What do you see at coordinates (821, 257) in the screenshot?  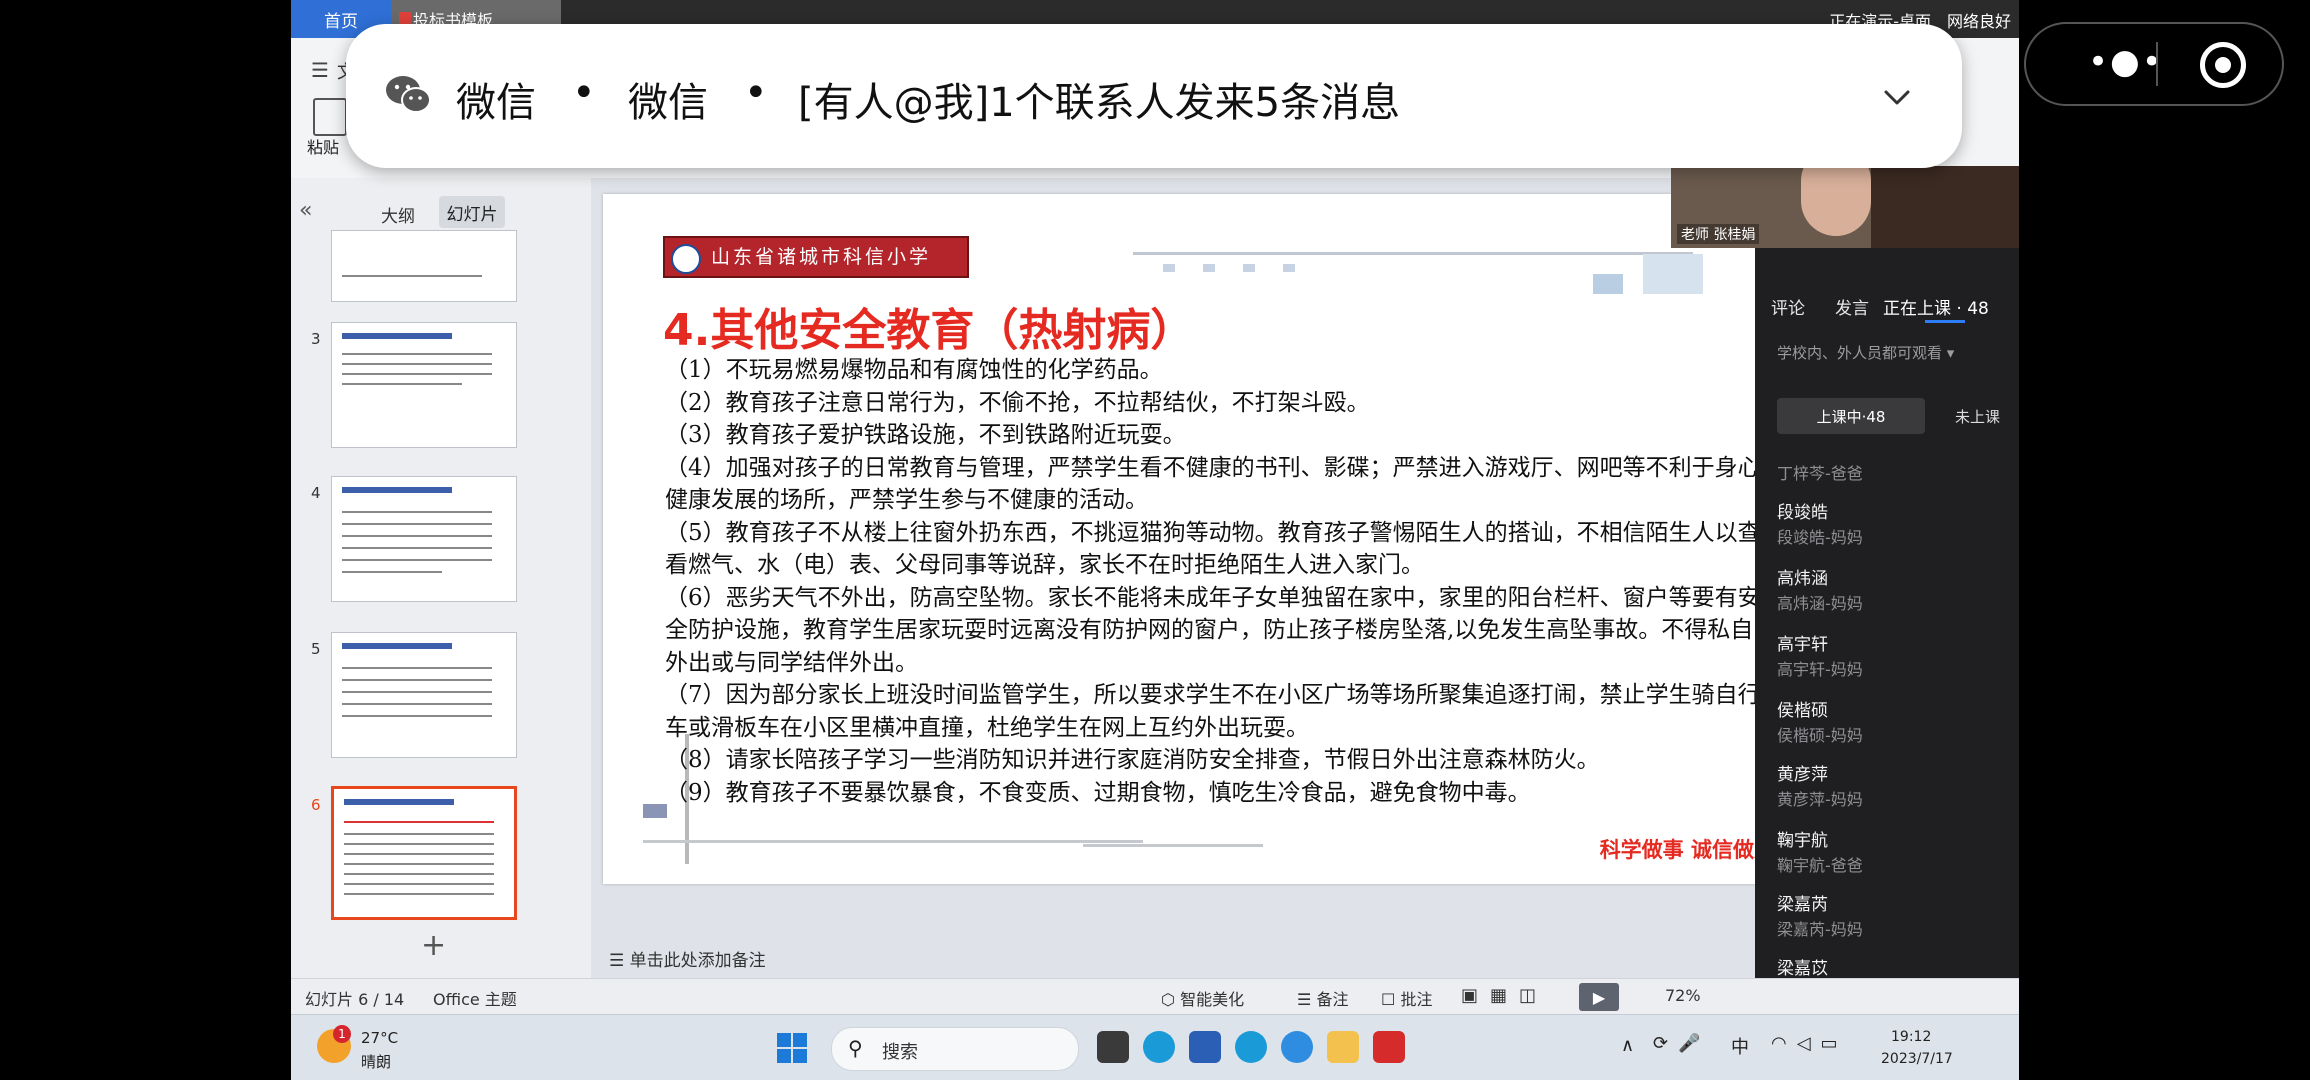 I see `school-name: 山东省诸城市科信小学` at bounding box center [821, 257].